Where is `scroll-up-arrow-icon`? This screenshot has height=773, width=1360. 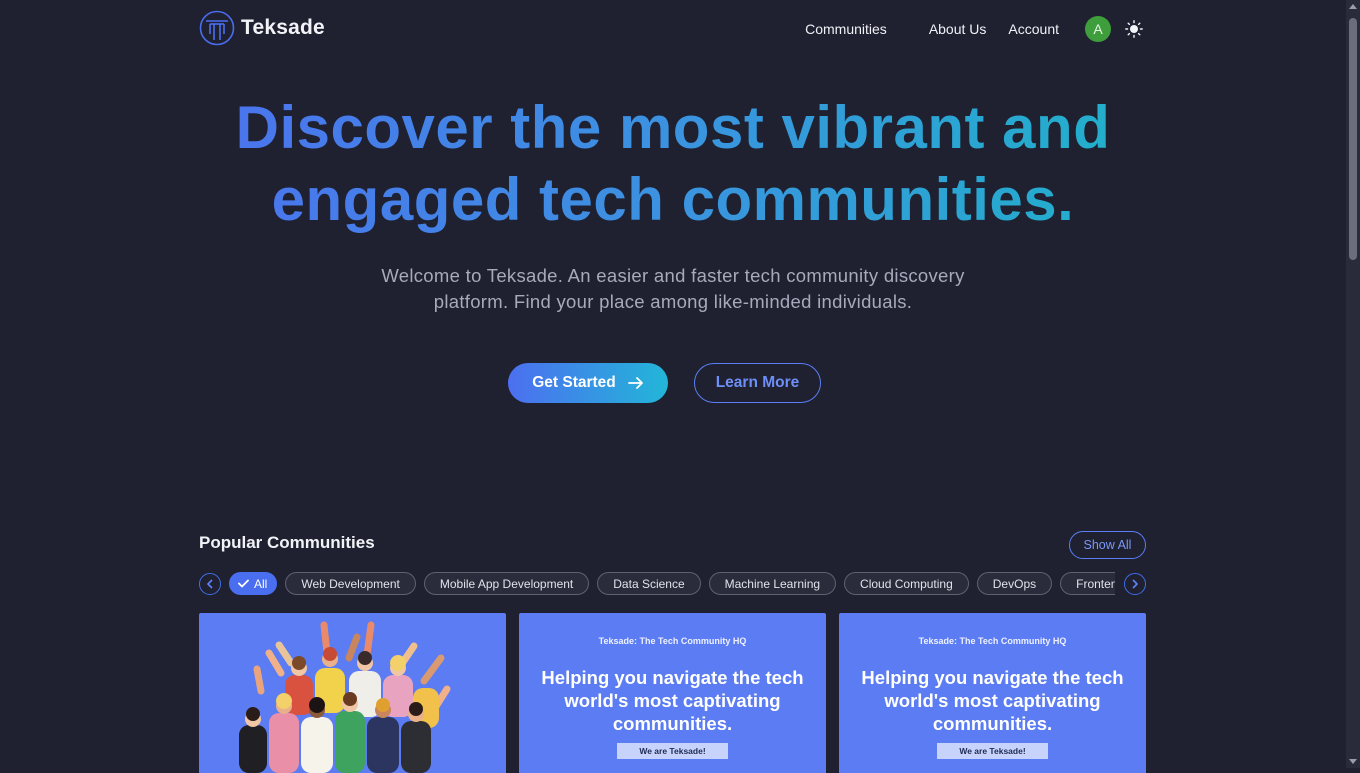 scroll-up-arrow-icon is located at coordinates (1353, 6).